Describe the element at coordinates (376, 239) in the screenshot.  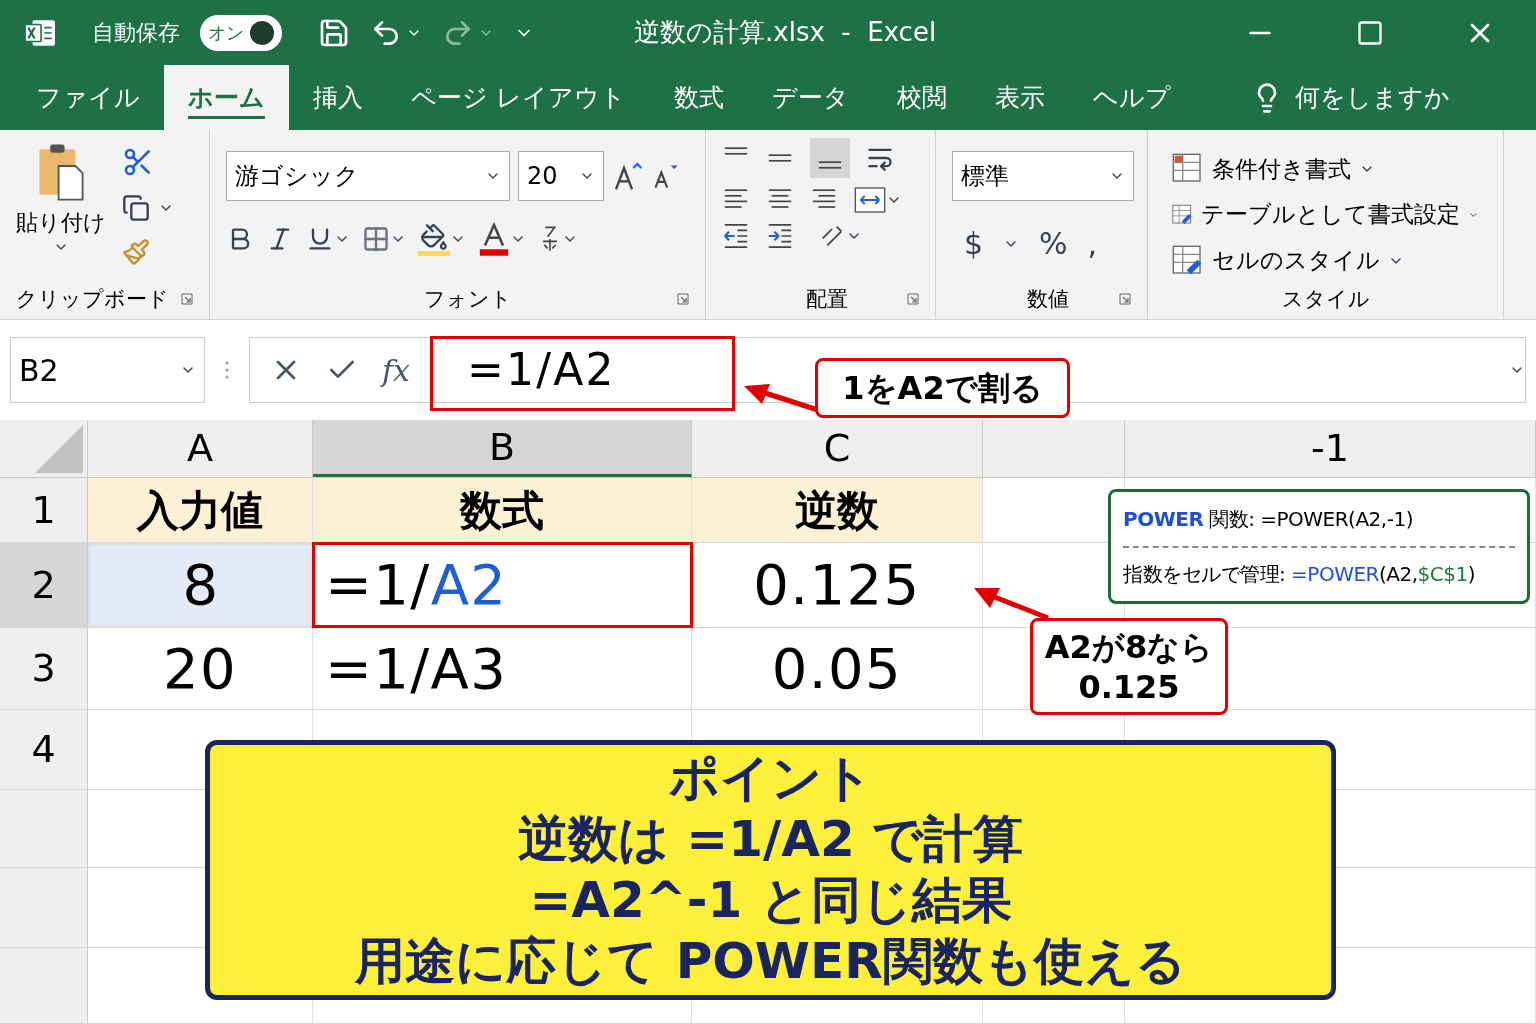
I see `borders-icon` at that location.